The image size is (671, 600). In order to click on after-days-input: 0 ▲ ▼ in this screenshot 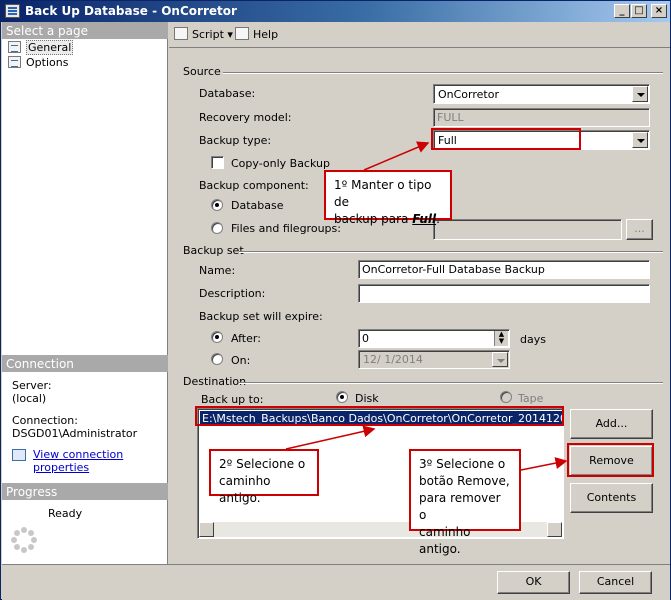, I will do `click(434, 338)`.